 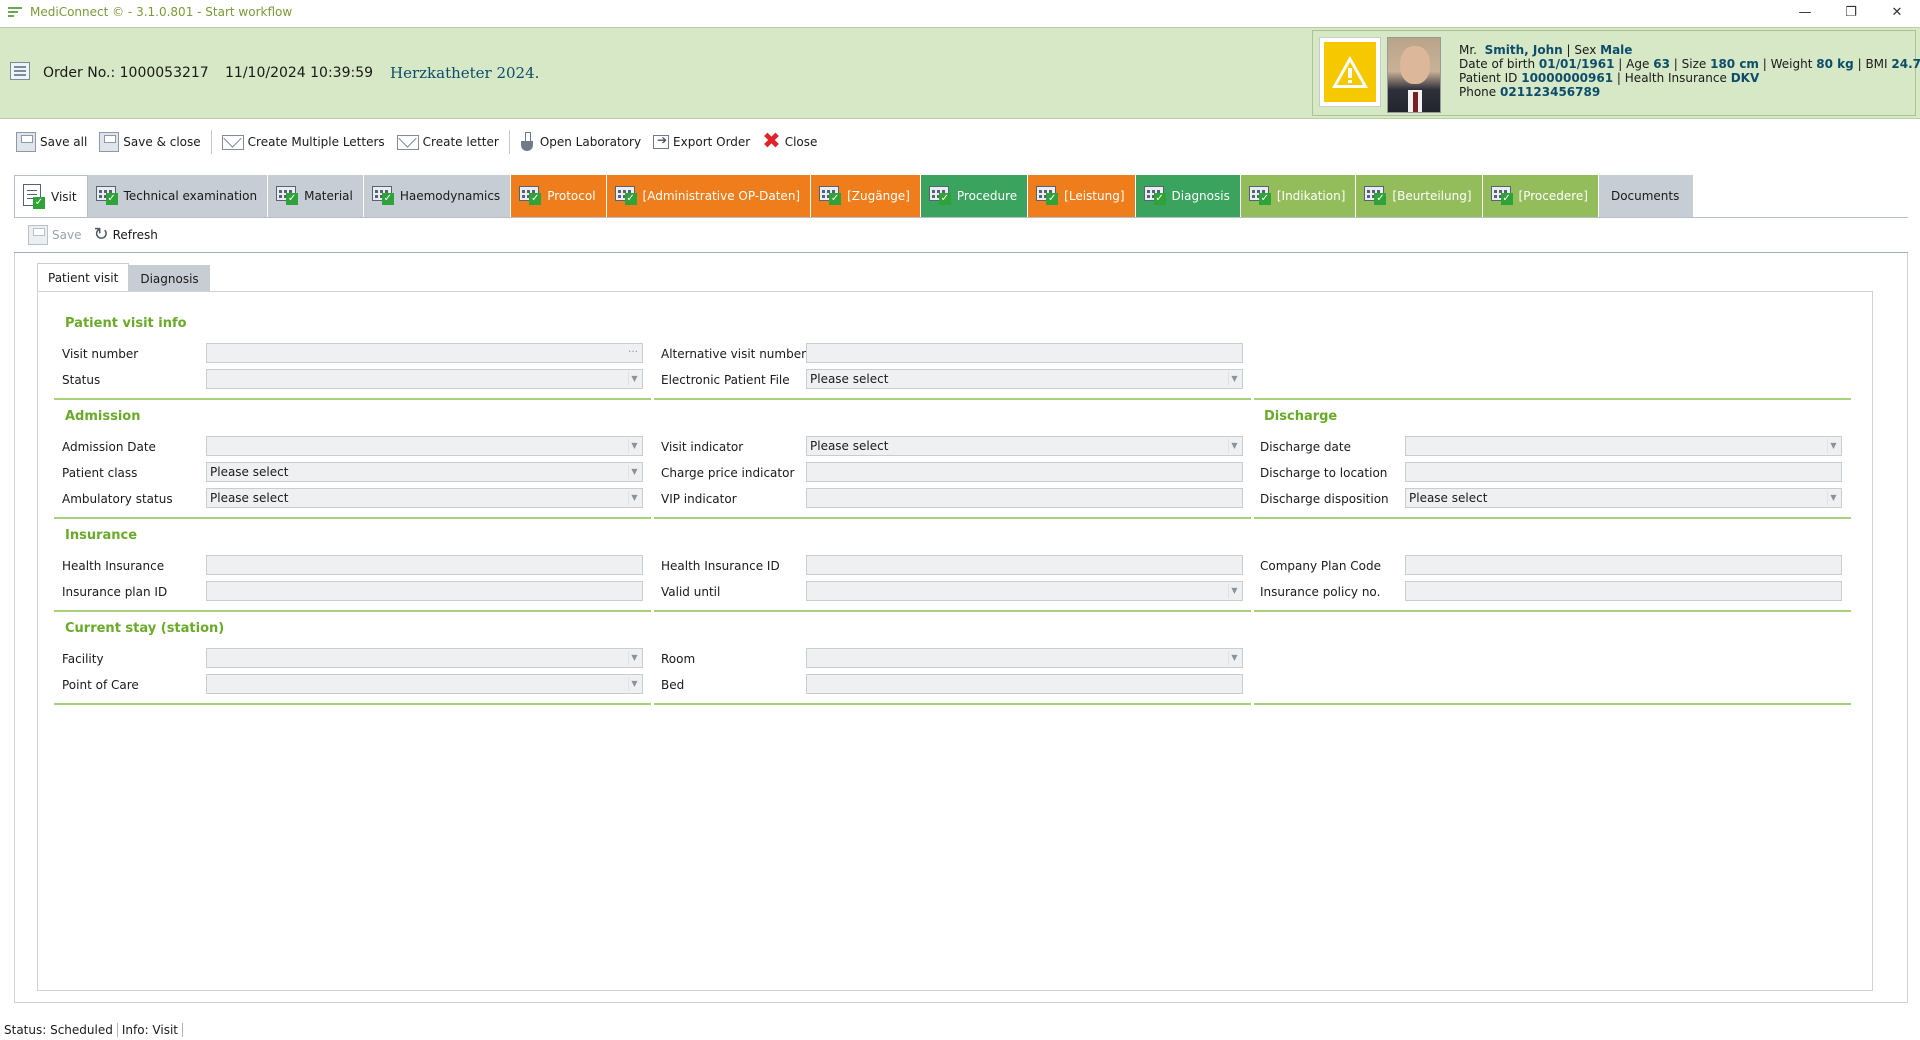 What do you see at coordinates (1530, 92) in the screenshot?
I see `patient-phone-line: Phone 021123456789` at bounding box center [1530, 92].